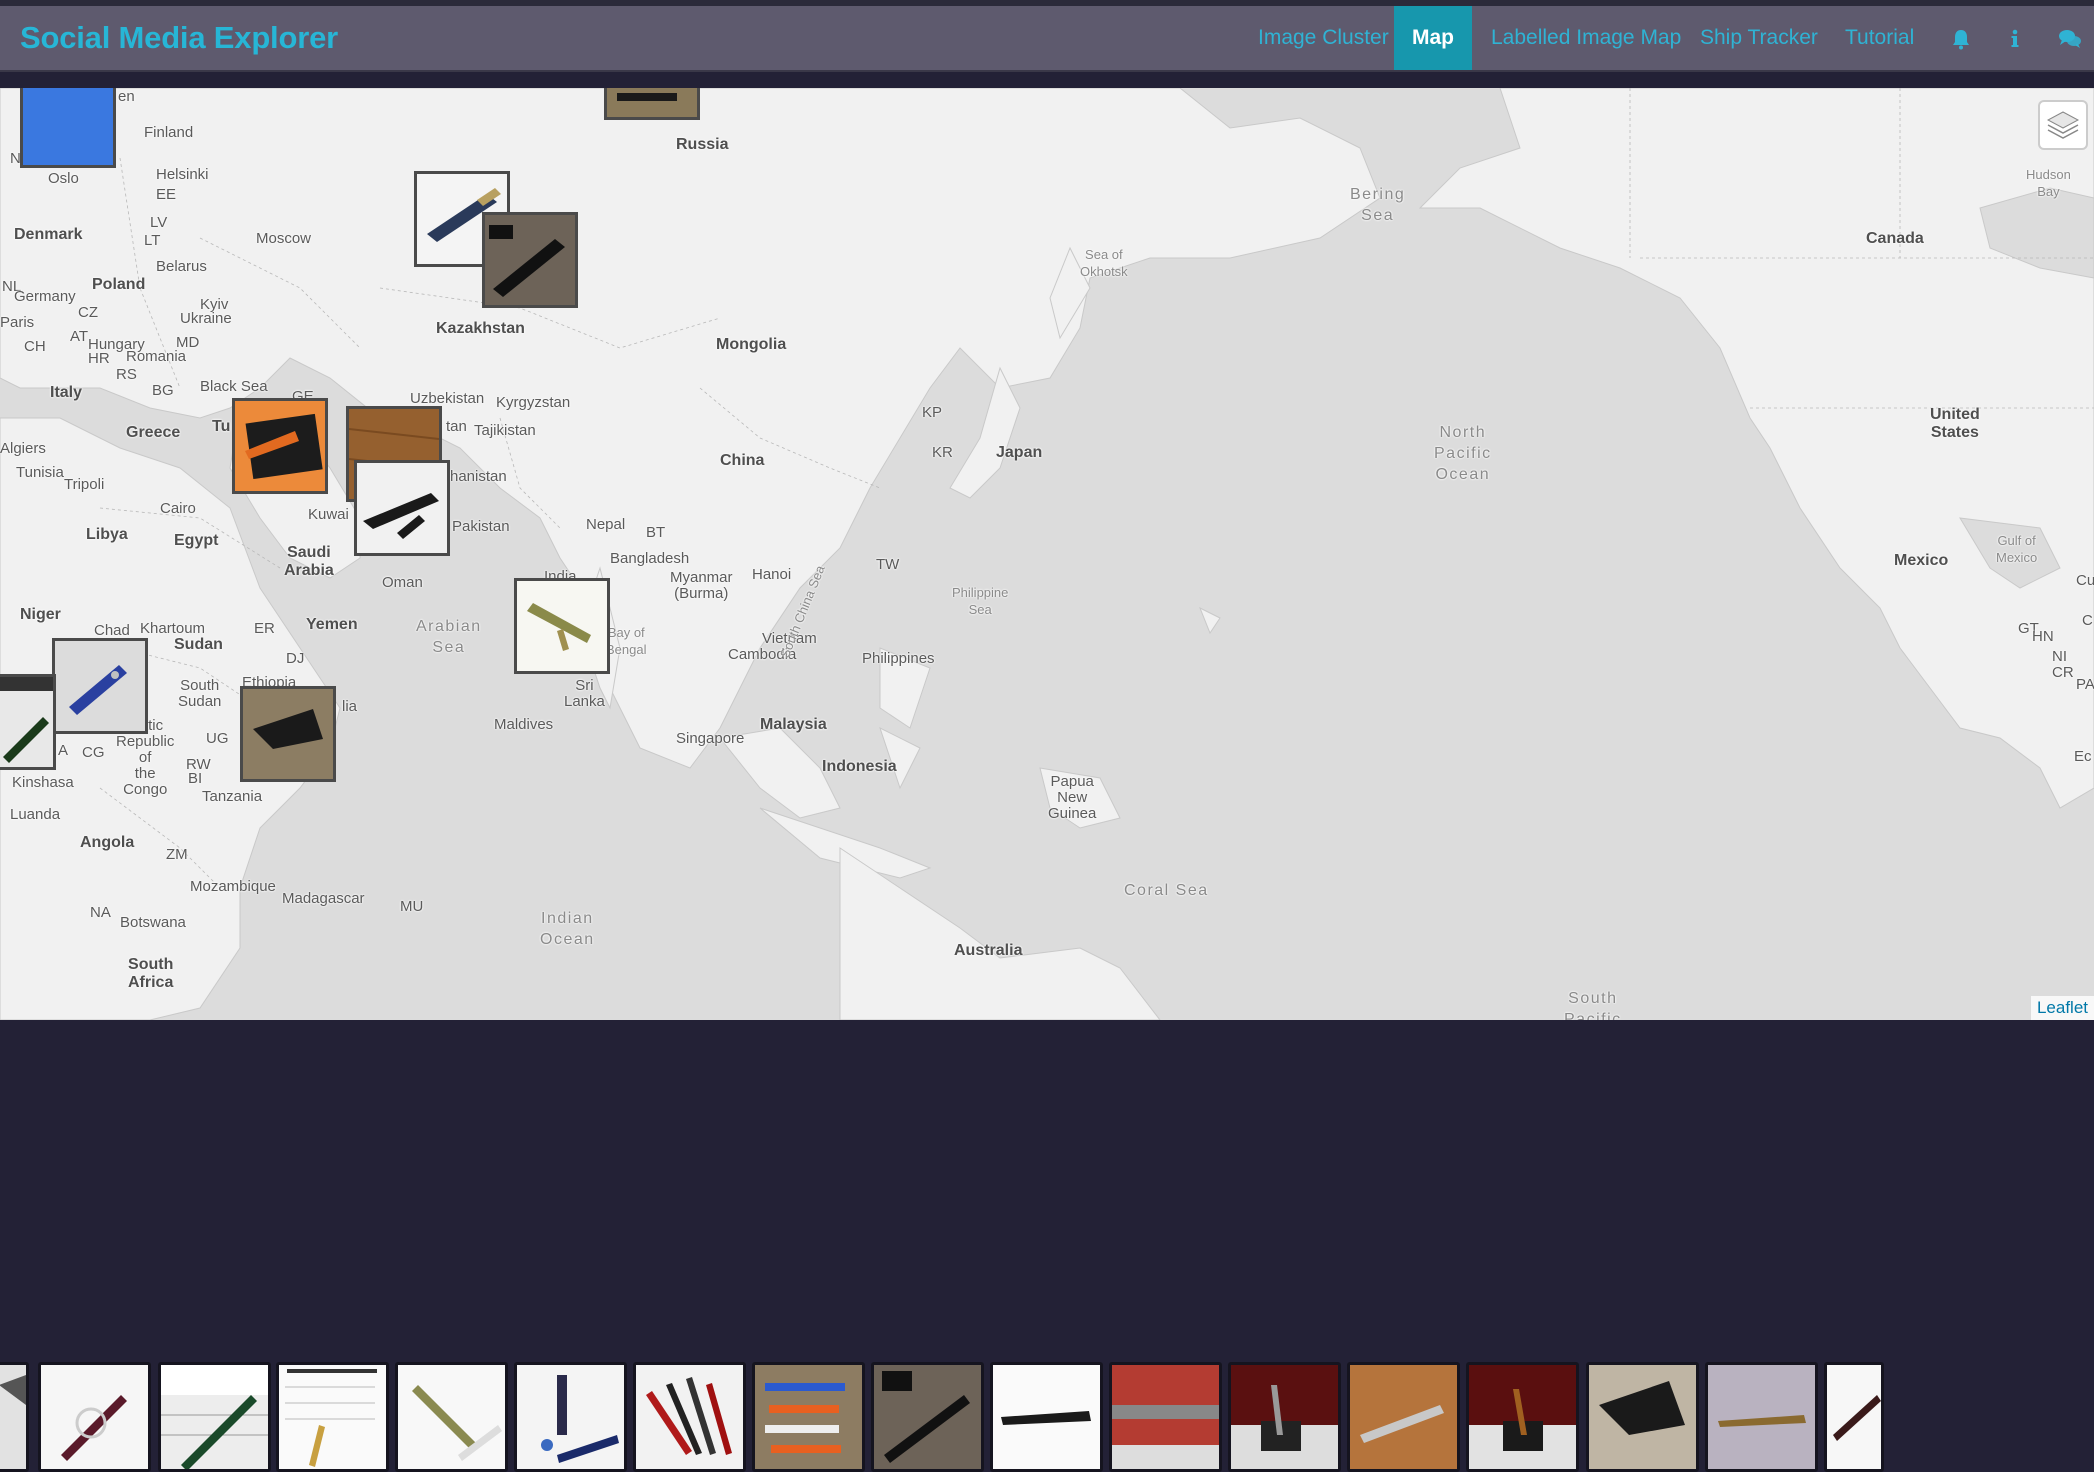  Describe the element at coordinates (84, 484) in the screenshot. I see `map-label-tripoli: Tripoli` at that location.